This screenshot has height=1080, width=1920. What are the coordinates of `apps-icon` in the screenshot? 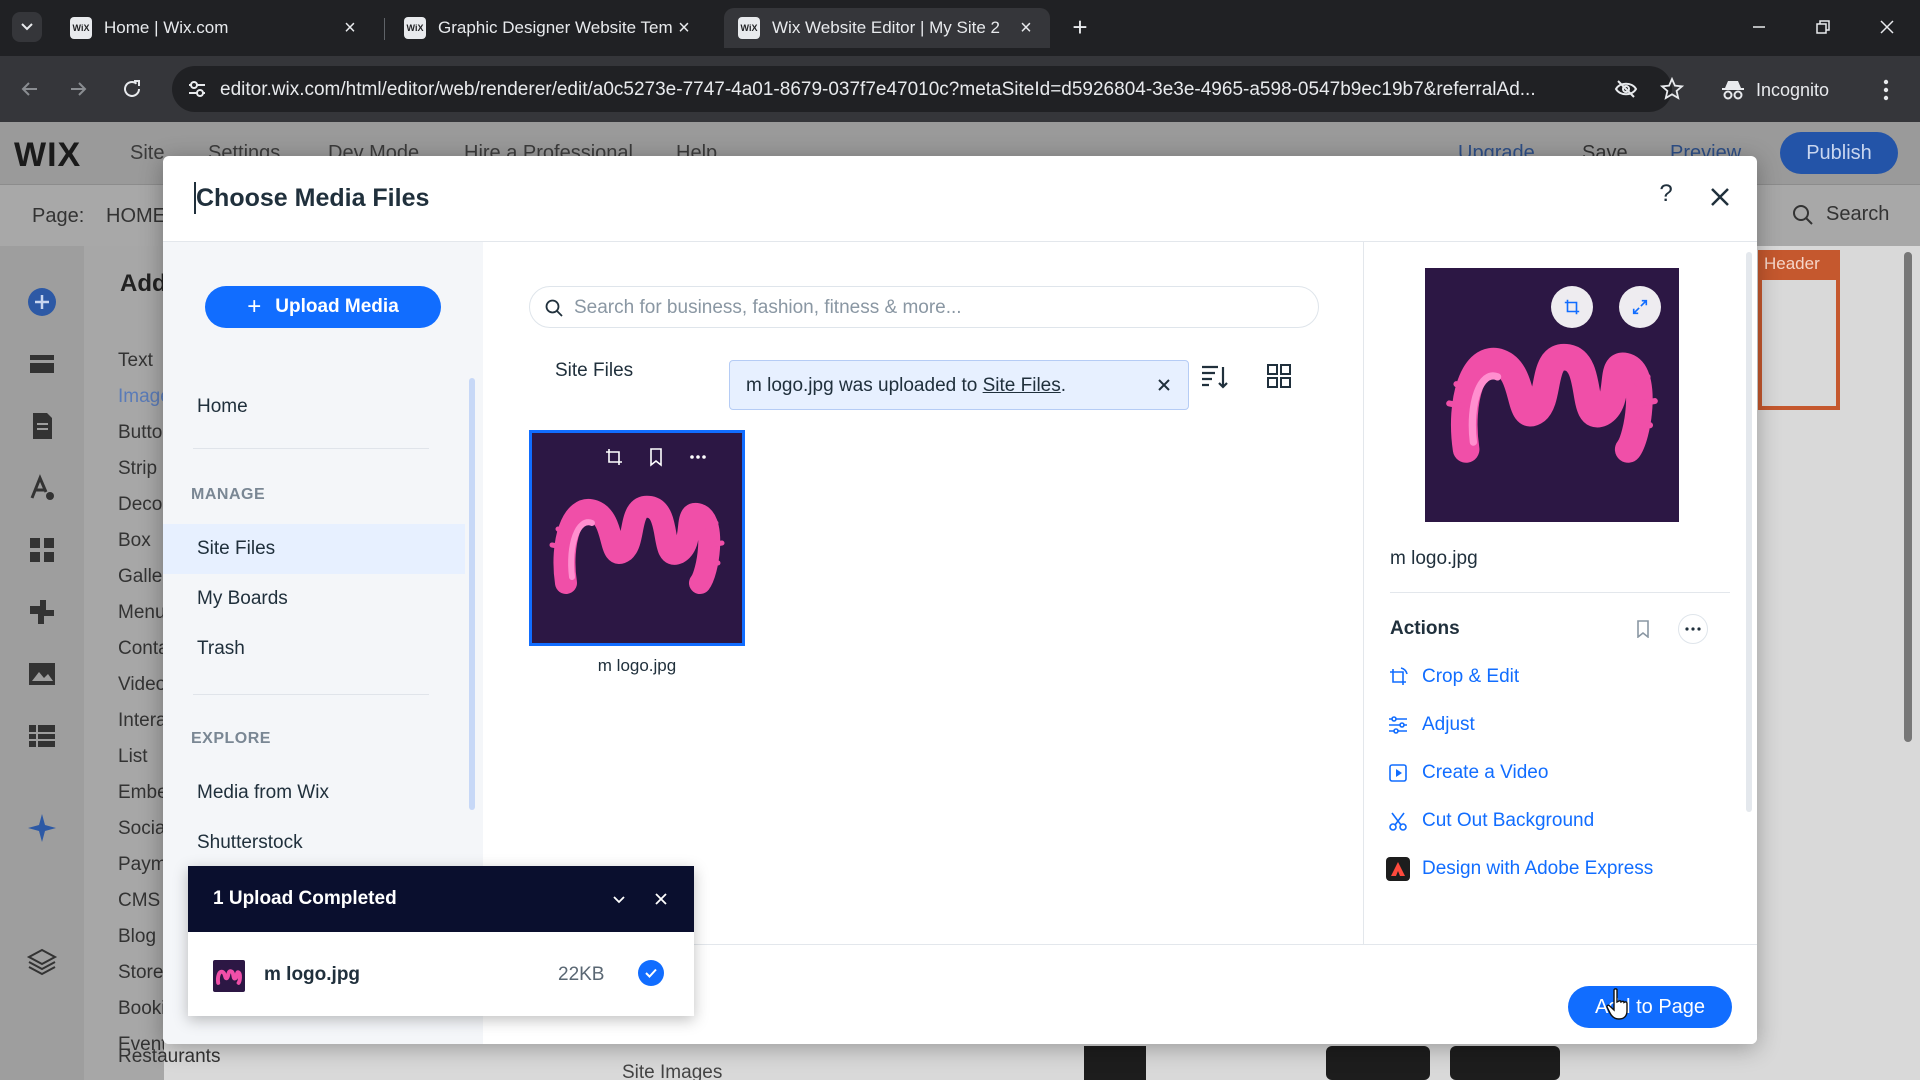 It's located at (42, 550).